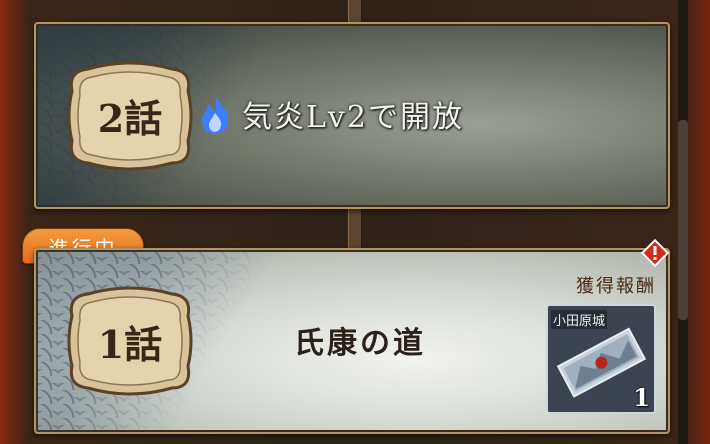 The width and height of the screenshot is (710, 444). I want to click on chapter-number-label: 2話, so click(130, 118).